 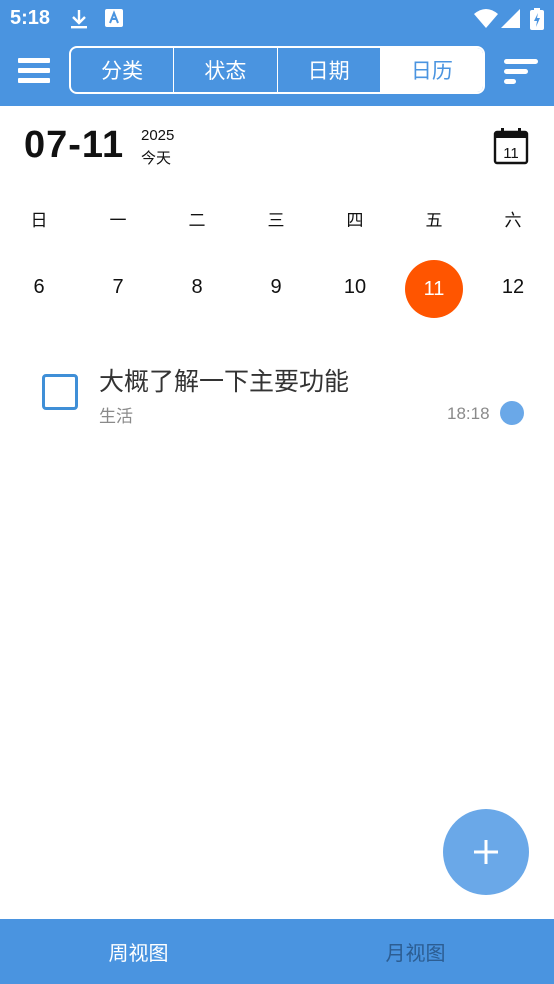 I want to click on task-color-dot, so click(x=512, y=413).